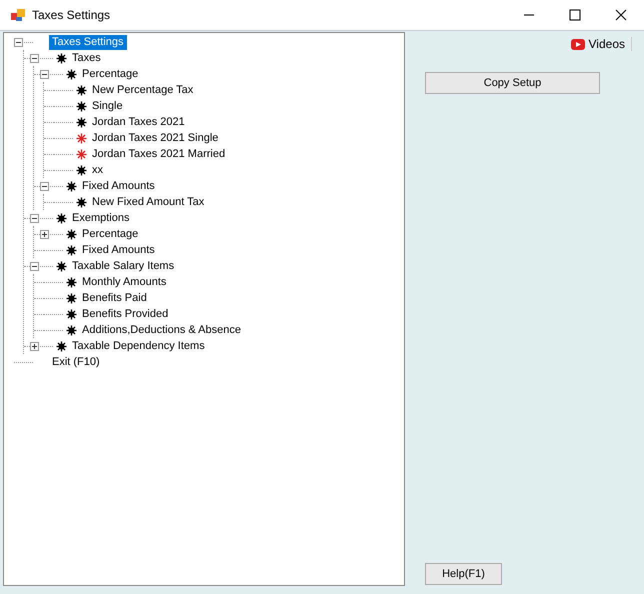 The width and height of the screenshot is (644, 594). Describe the element at coordinates (86, 58) in the screenshot. I see `tree-item: Taxes` at that location.